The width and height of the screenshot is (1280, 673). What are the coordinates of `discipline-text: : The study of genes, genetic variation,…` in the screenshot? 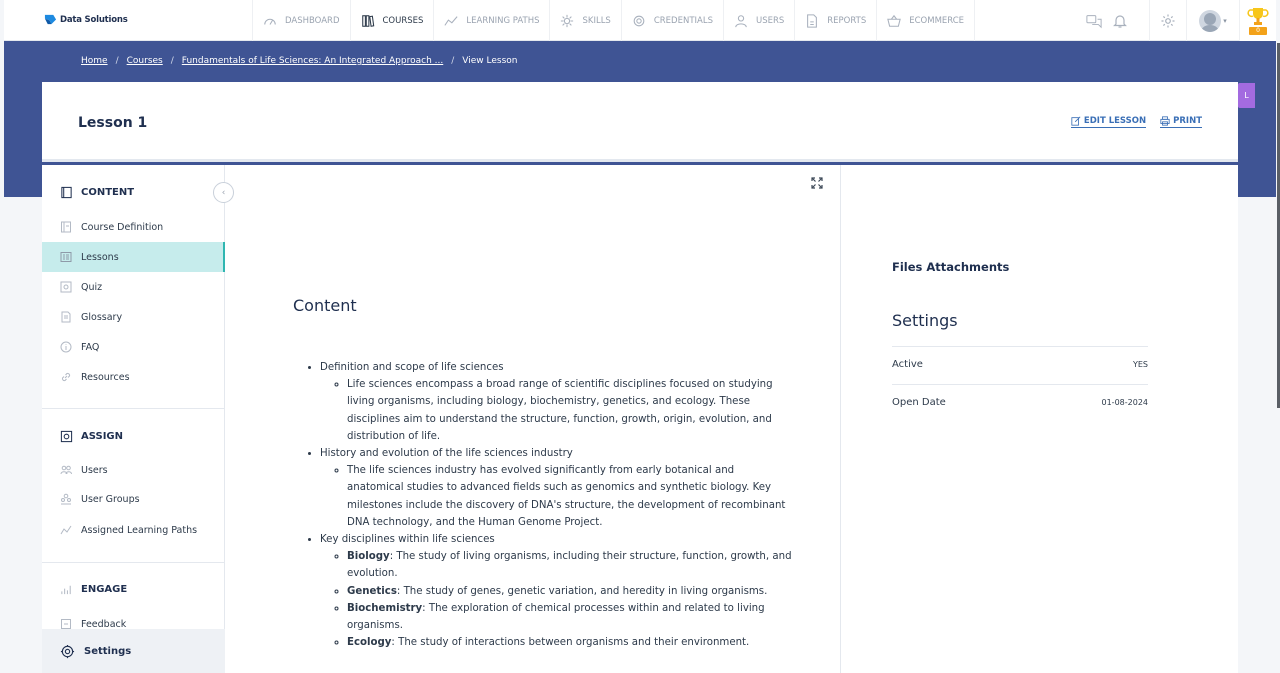 It's located at (582, 591).